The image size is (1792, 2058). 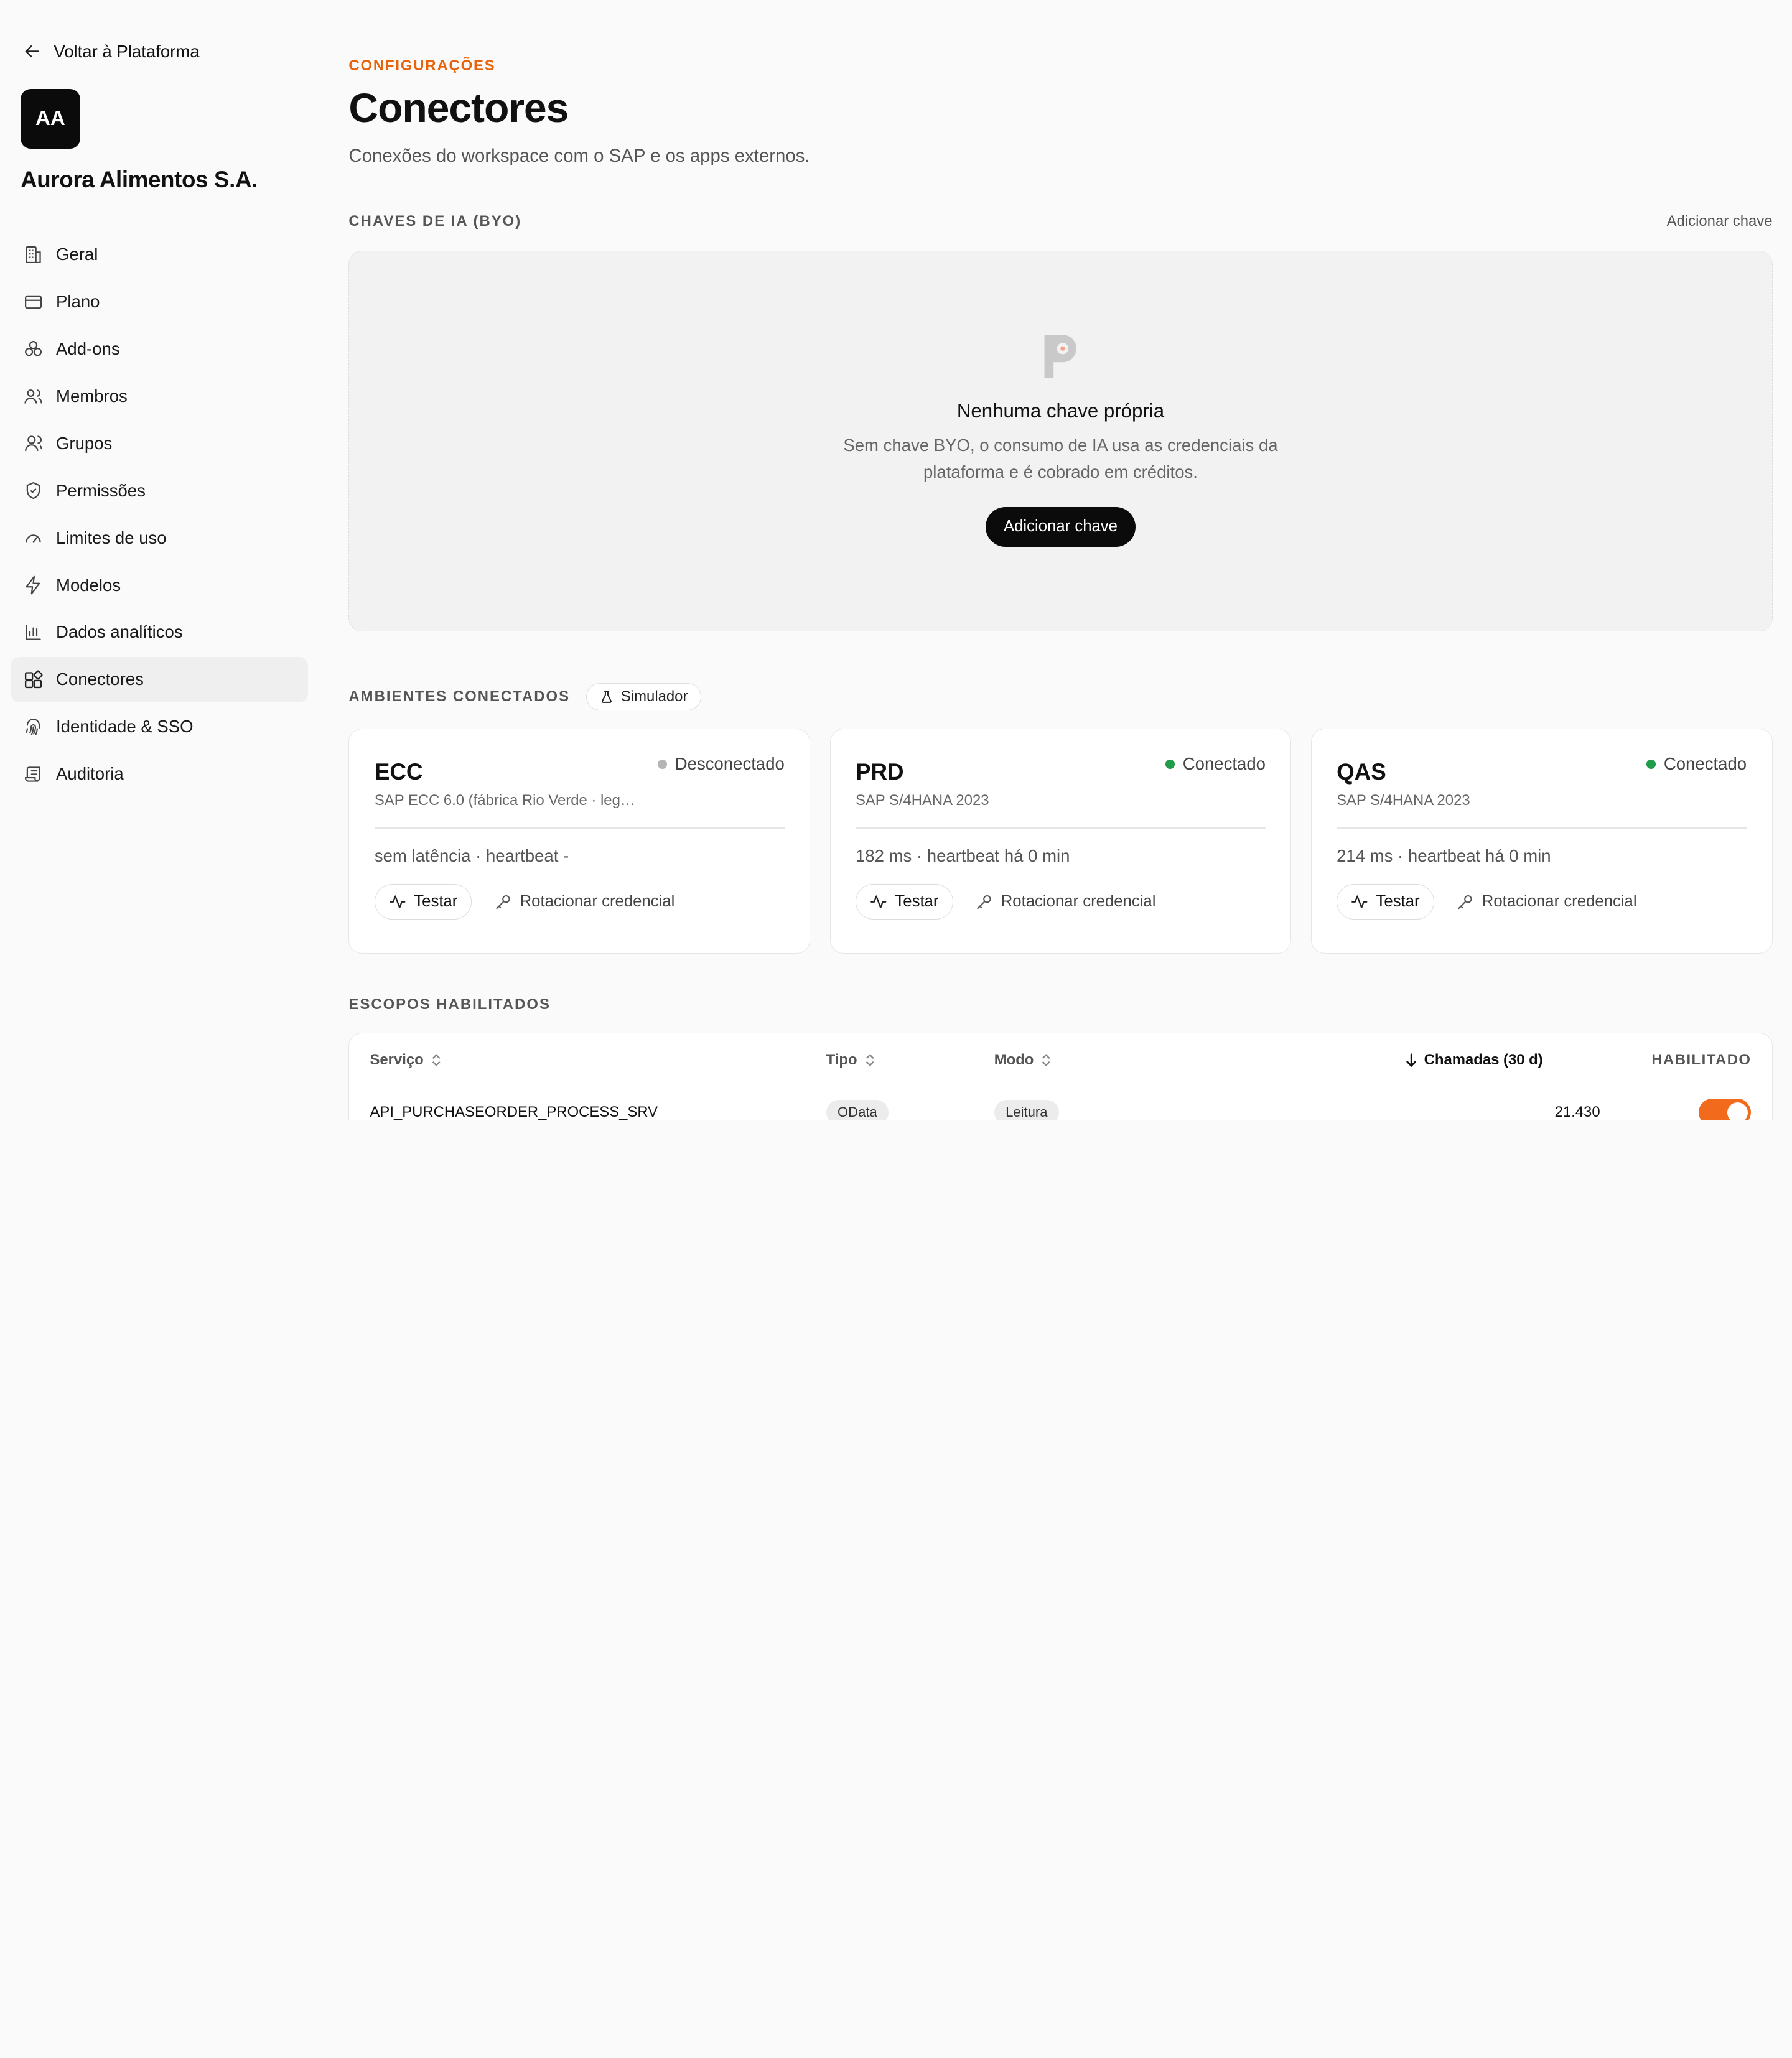 What do you see at coordinates (422, 65) in the screenshot?
I see `page-eyebrow: CONFIGURAÇÕES` at bounding box center [422, 65].